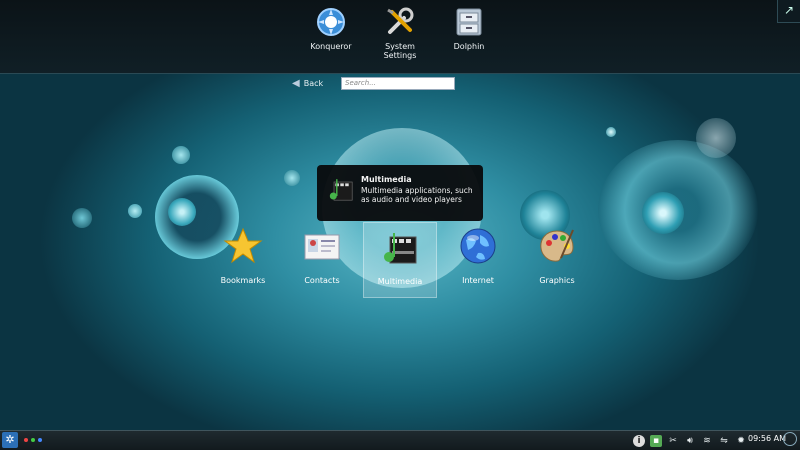 The image size is (800, 450). Describe the element at coordinates (322, 280) in the screenshot. I see `category-label: Contacts` at that location.